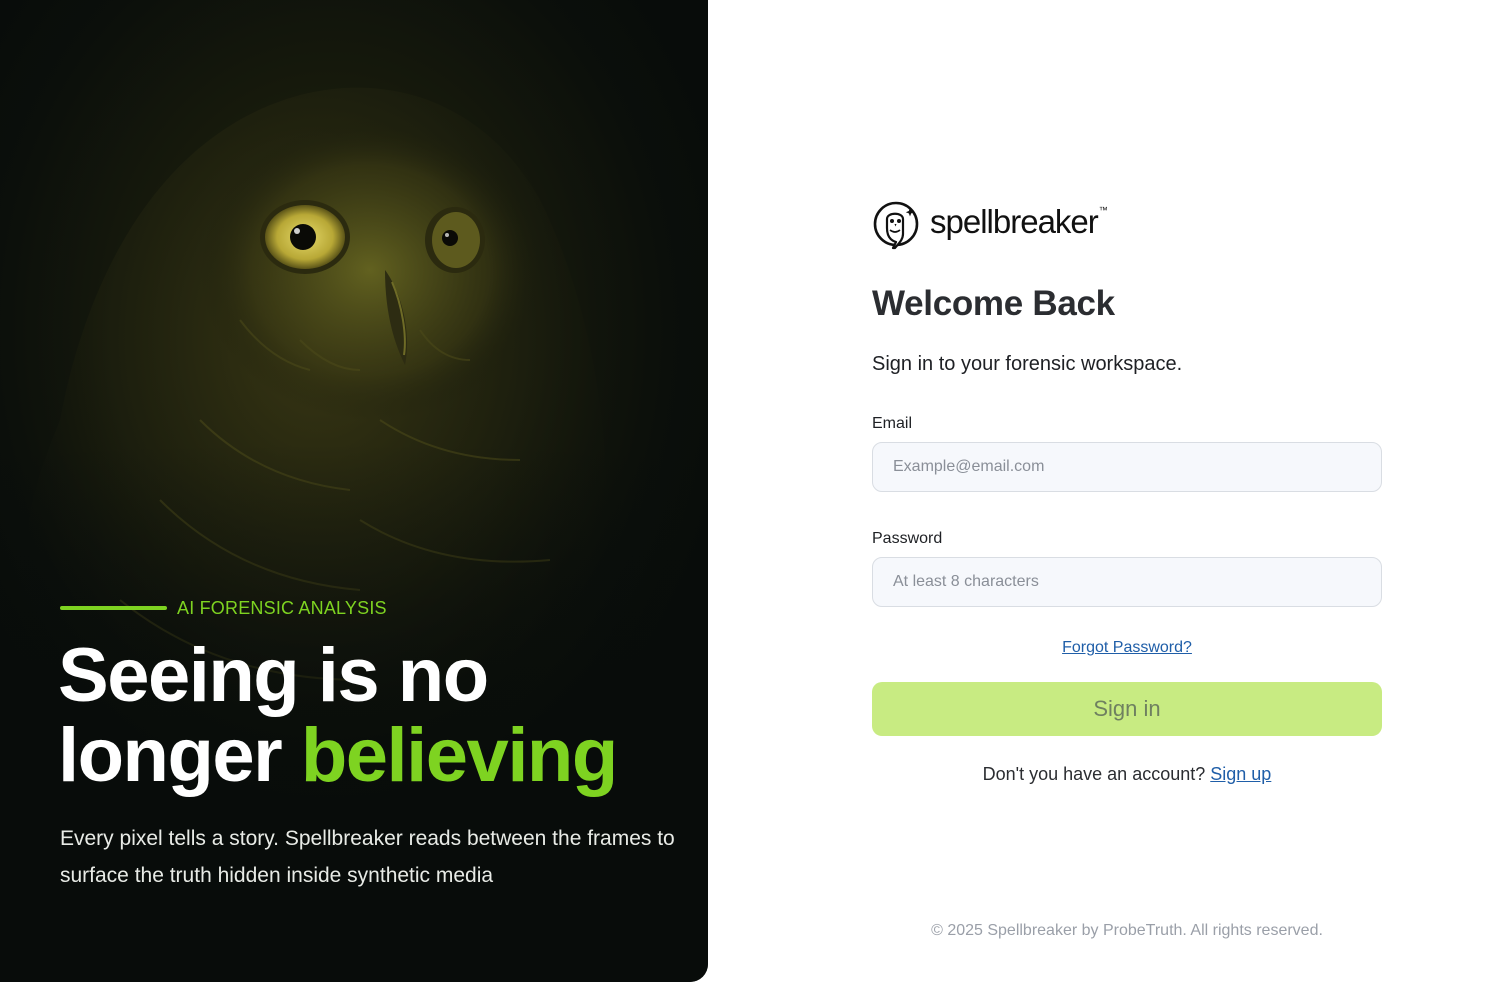 The width and height of the screenshot is (1512, 982). I want to click on signup-row: Don't you have an account? Sign up, so click(1127, 776).